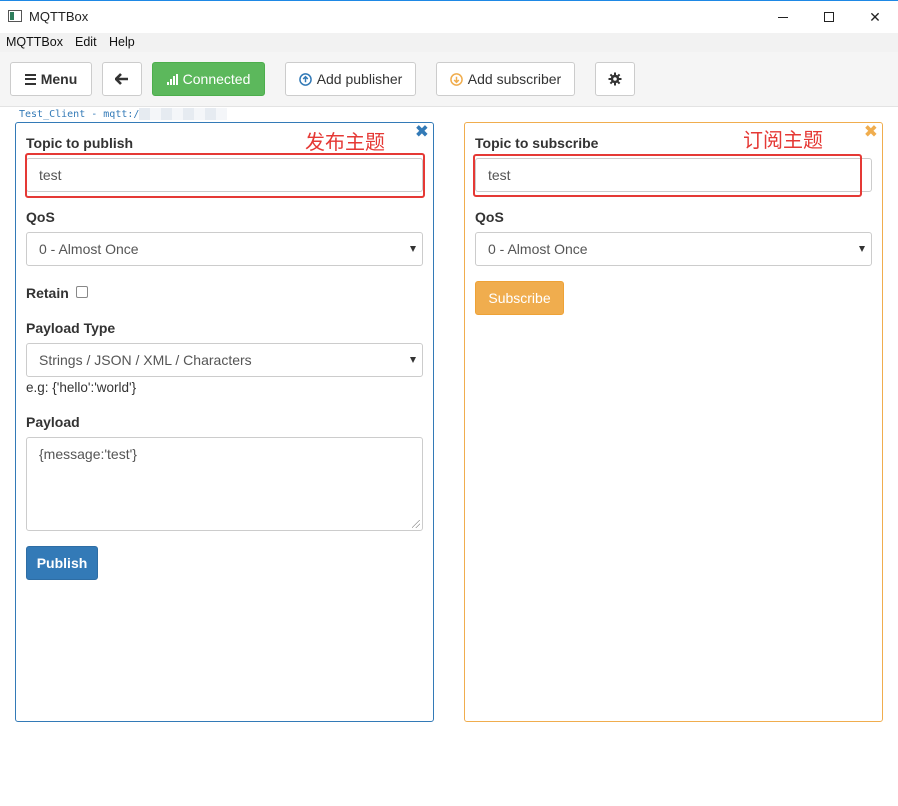 The width and height of the screenshot is (898, 806). What do you see at coordinates (53, 422) in the screenshot?
I see `payload-label: Payload` at bounding box center [53, 422].